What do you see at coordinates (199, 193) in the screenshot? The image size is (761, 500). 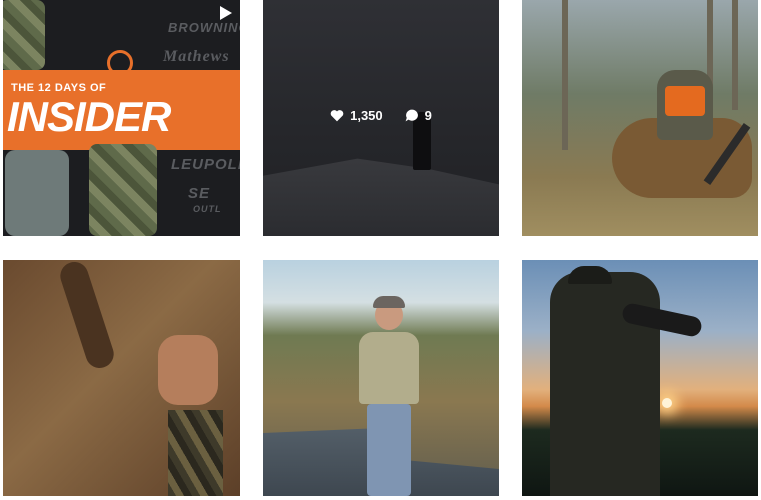 I see `brand-logo-4: SE` at bounding box center [199, 193].